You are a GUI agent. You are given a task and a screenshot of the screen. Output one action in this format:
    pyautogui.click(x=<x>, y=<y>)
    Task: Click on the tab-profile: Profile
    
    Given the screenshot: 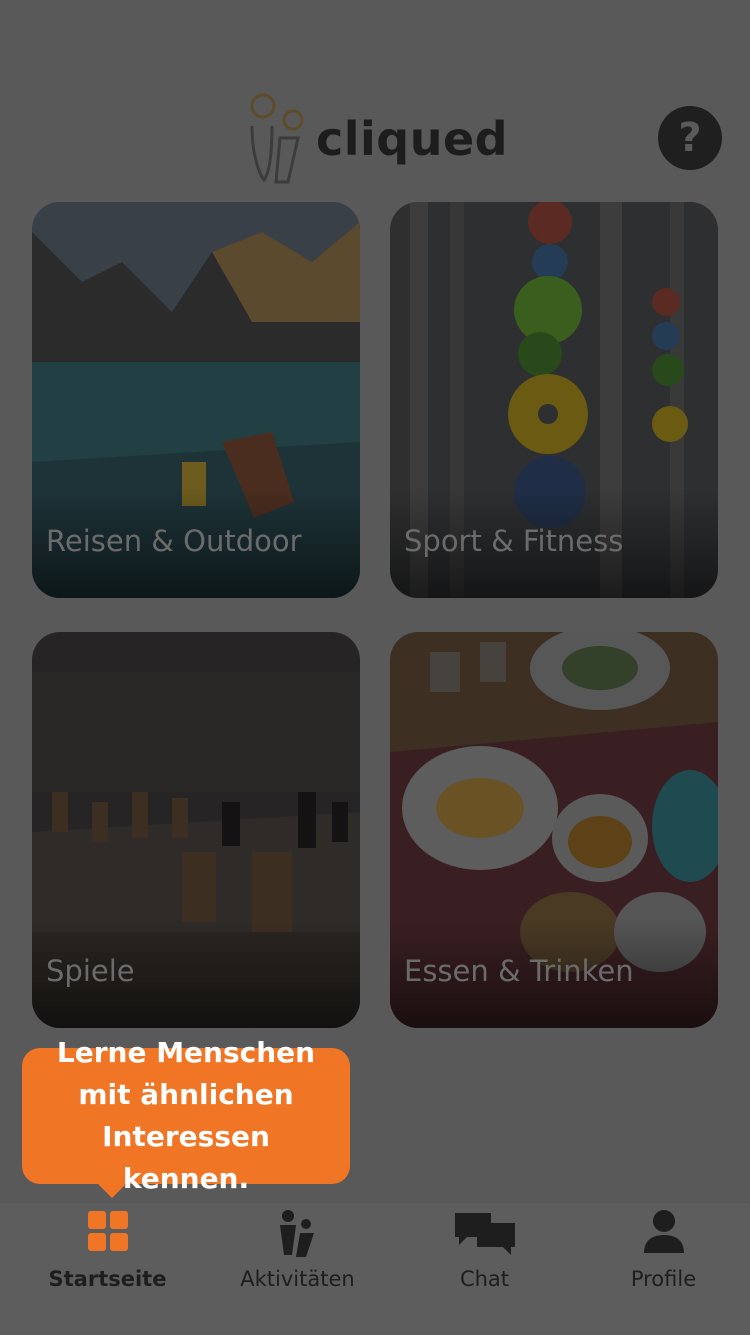 What is the action you would take?
    pyautogui.click(x=660, y=1269)
    